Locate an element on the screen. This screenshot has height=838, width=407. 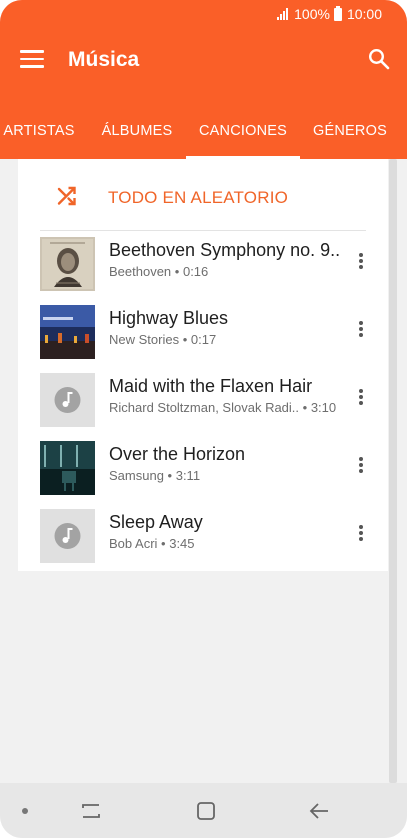
song-subtitle: Beethoven • 0:16 is located at coordinates (158, 271).